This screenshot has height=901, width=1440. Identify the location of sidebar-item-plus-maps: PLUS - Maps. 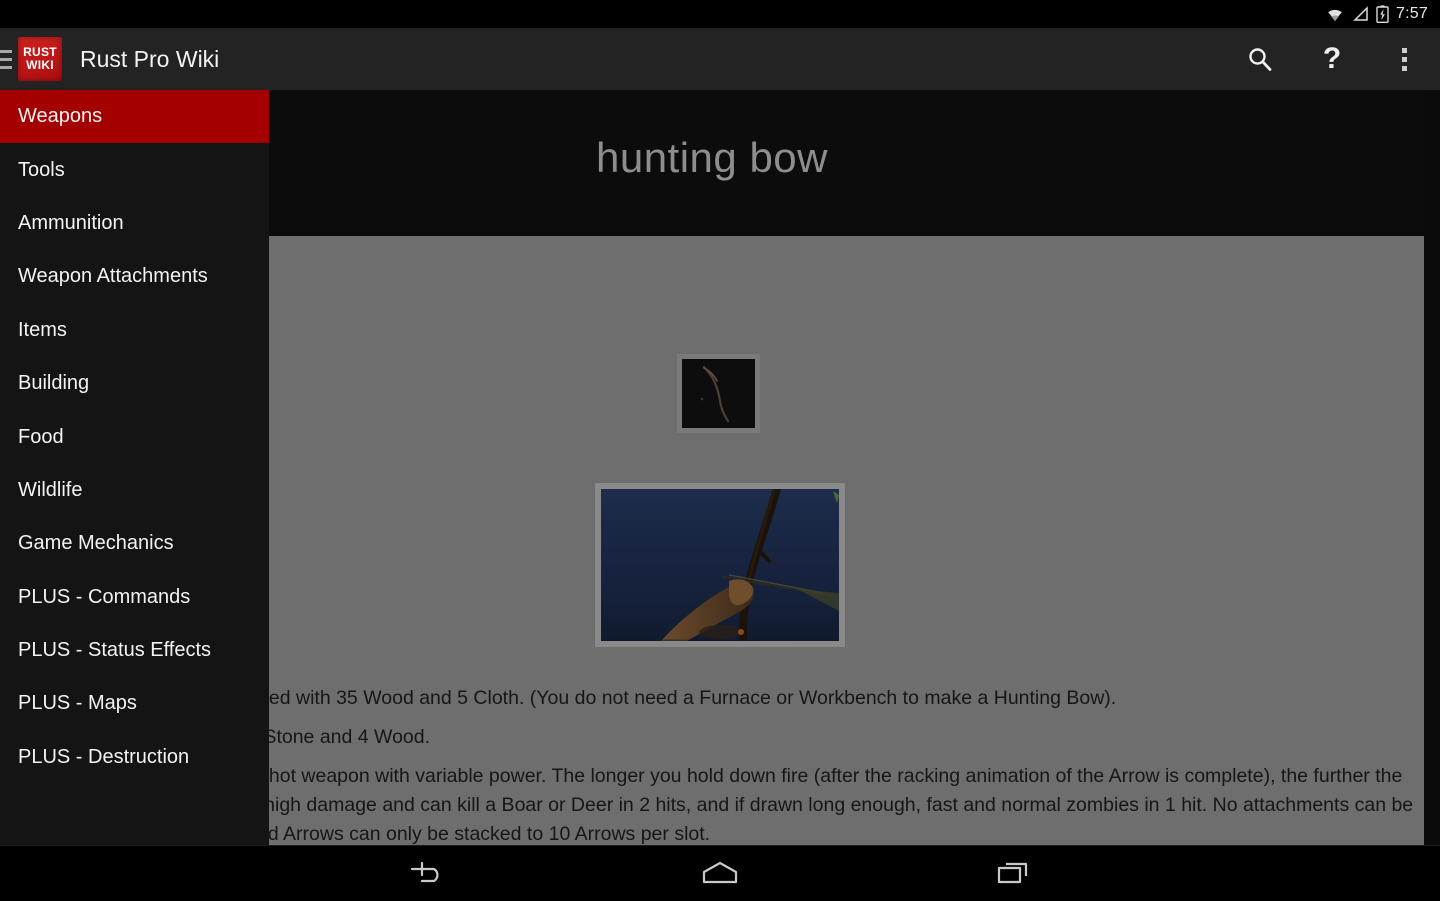
(134, 703).